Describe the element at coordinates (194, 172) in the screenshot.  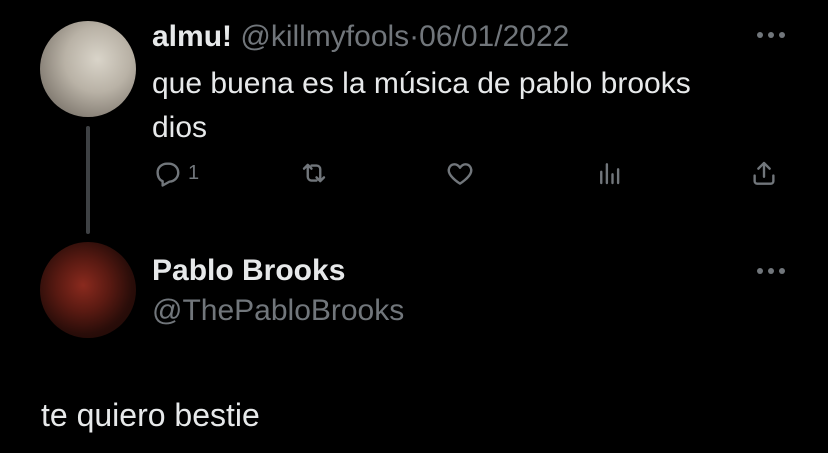
I see `reply-count: 1` at that location.